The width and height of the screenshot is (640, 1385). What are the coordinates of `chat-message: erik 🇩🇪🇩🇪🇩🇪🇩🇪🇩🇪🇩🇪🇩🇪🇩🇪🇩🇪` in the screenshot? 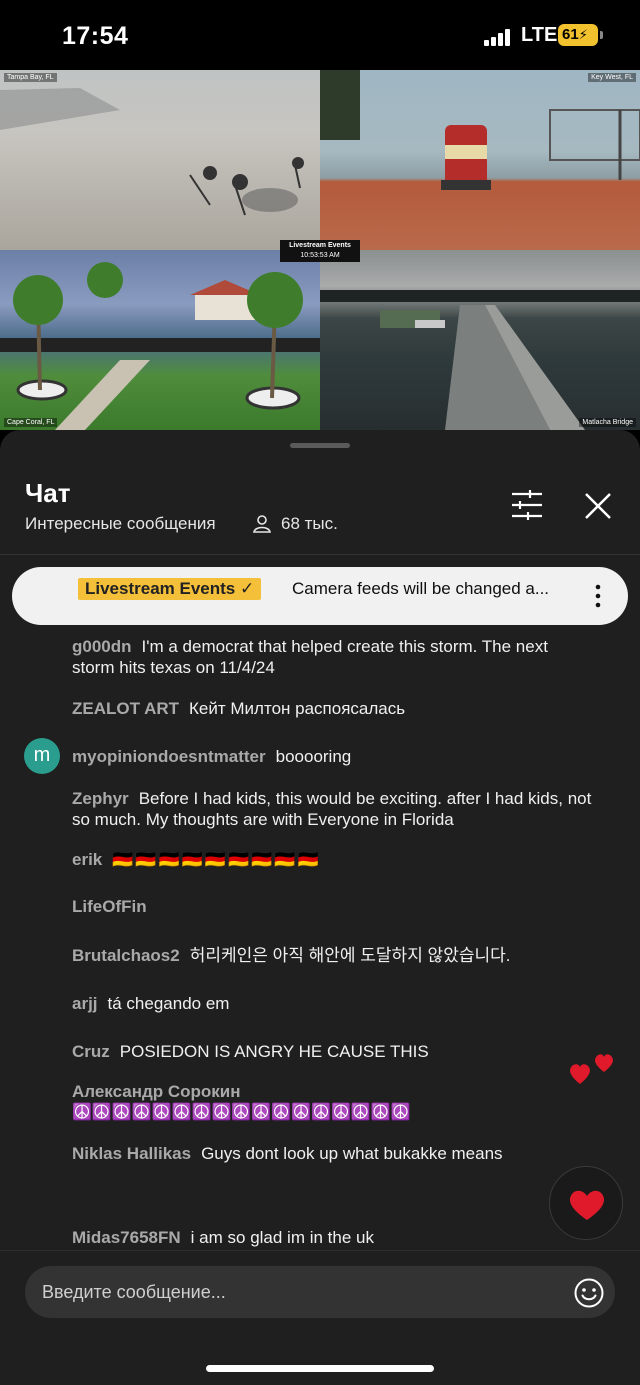 It's located at (196, 859).